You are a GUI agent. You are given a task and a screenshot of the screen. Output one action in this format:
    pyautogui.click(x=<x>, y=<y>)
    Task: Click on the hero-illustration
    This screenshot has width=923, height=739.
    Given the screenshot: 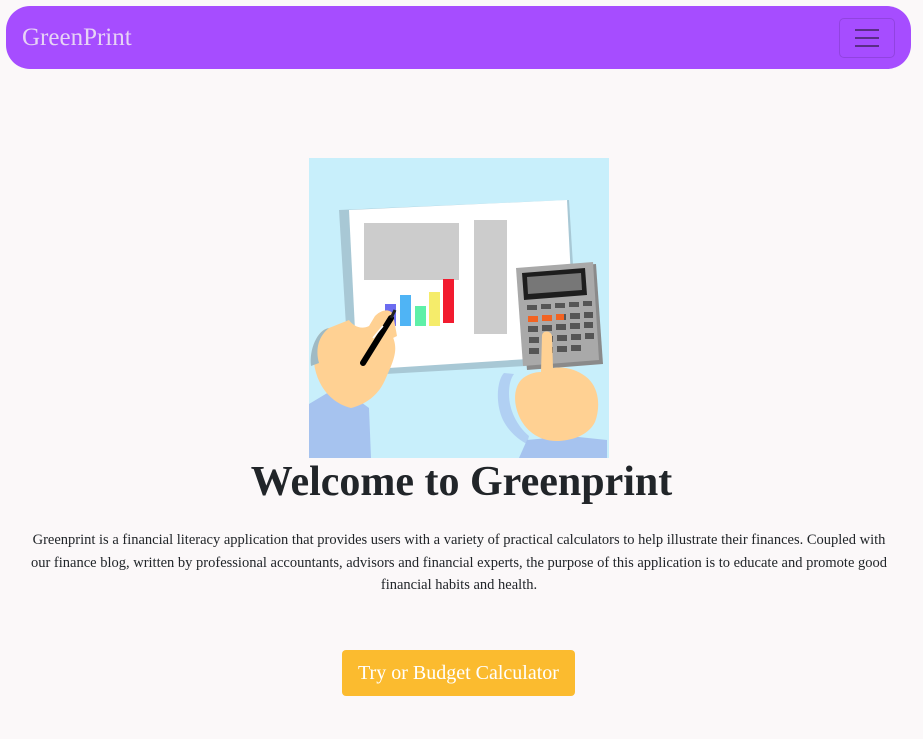 What is the action you would take?
    pyautogui.click(x=459, y=308)
    